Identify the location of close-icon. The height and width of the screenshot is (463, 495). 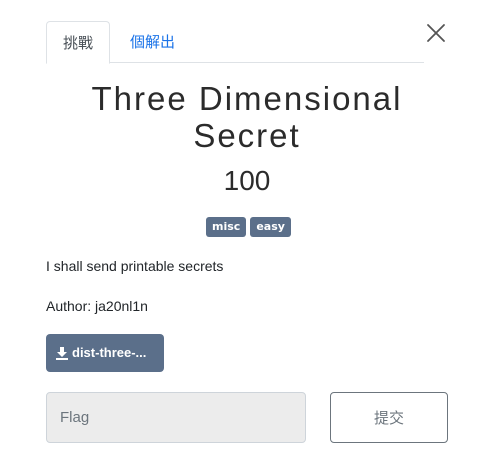
(436, 33).